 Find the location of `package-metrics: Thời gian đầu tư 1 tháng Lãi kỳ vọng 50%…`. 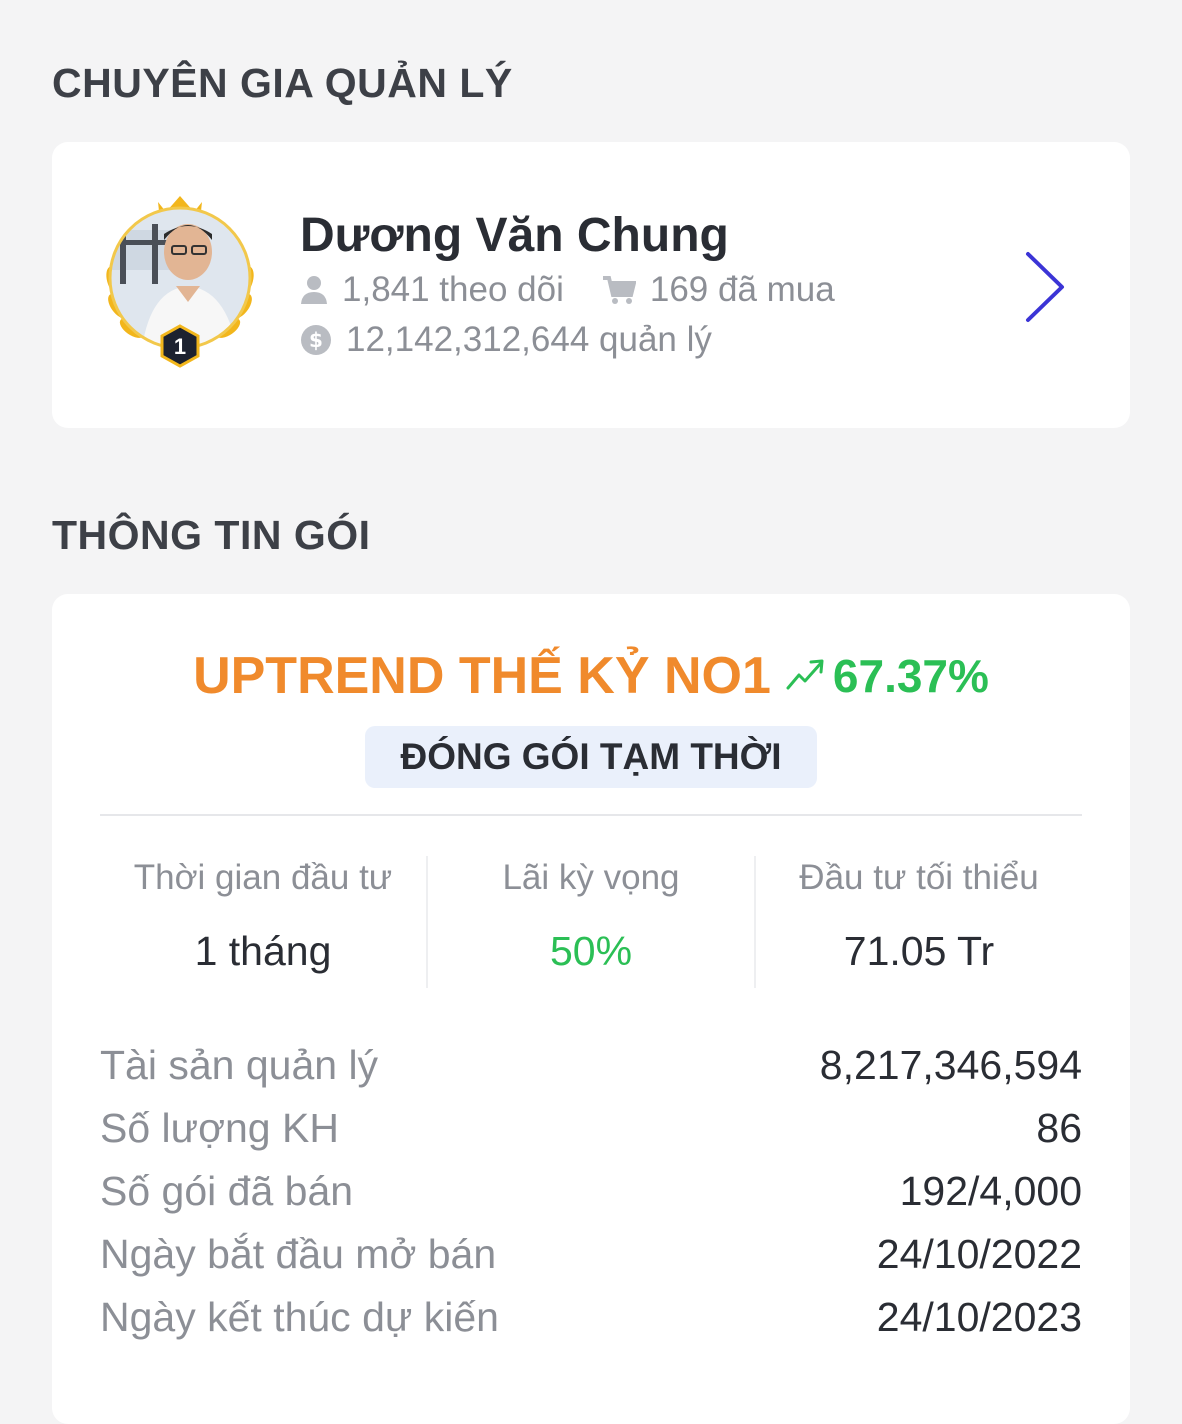

package-metrics: Thời gian đầu tư 1 tháng Lãi kỳ vọng 50%… is located at coordinates (591, 922).